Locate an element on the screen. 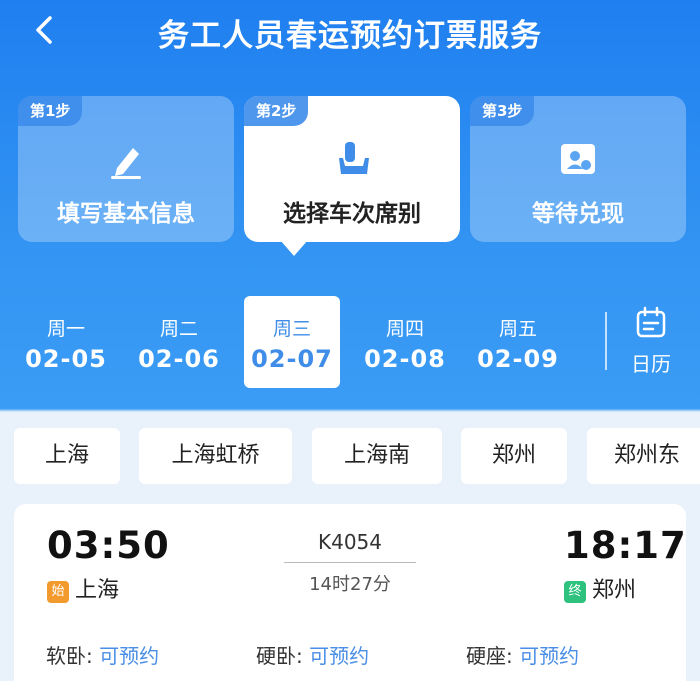  weekday-label: 周二 is located at coordinates (178, 329).